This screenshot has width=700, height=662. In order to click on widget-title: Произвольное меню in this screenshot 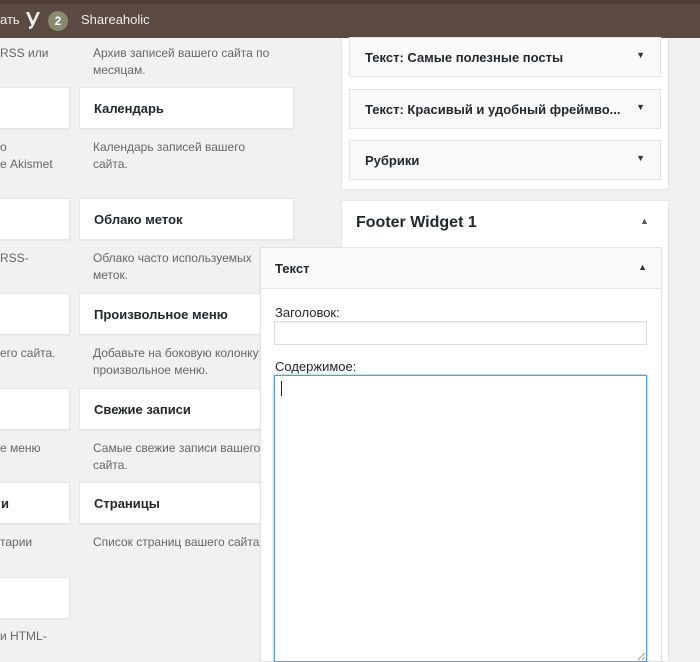, I will do `click(161, 314)`.